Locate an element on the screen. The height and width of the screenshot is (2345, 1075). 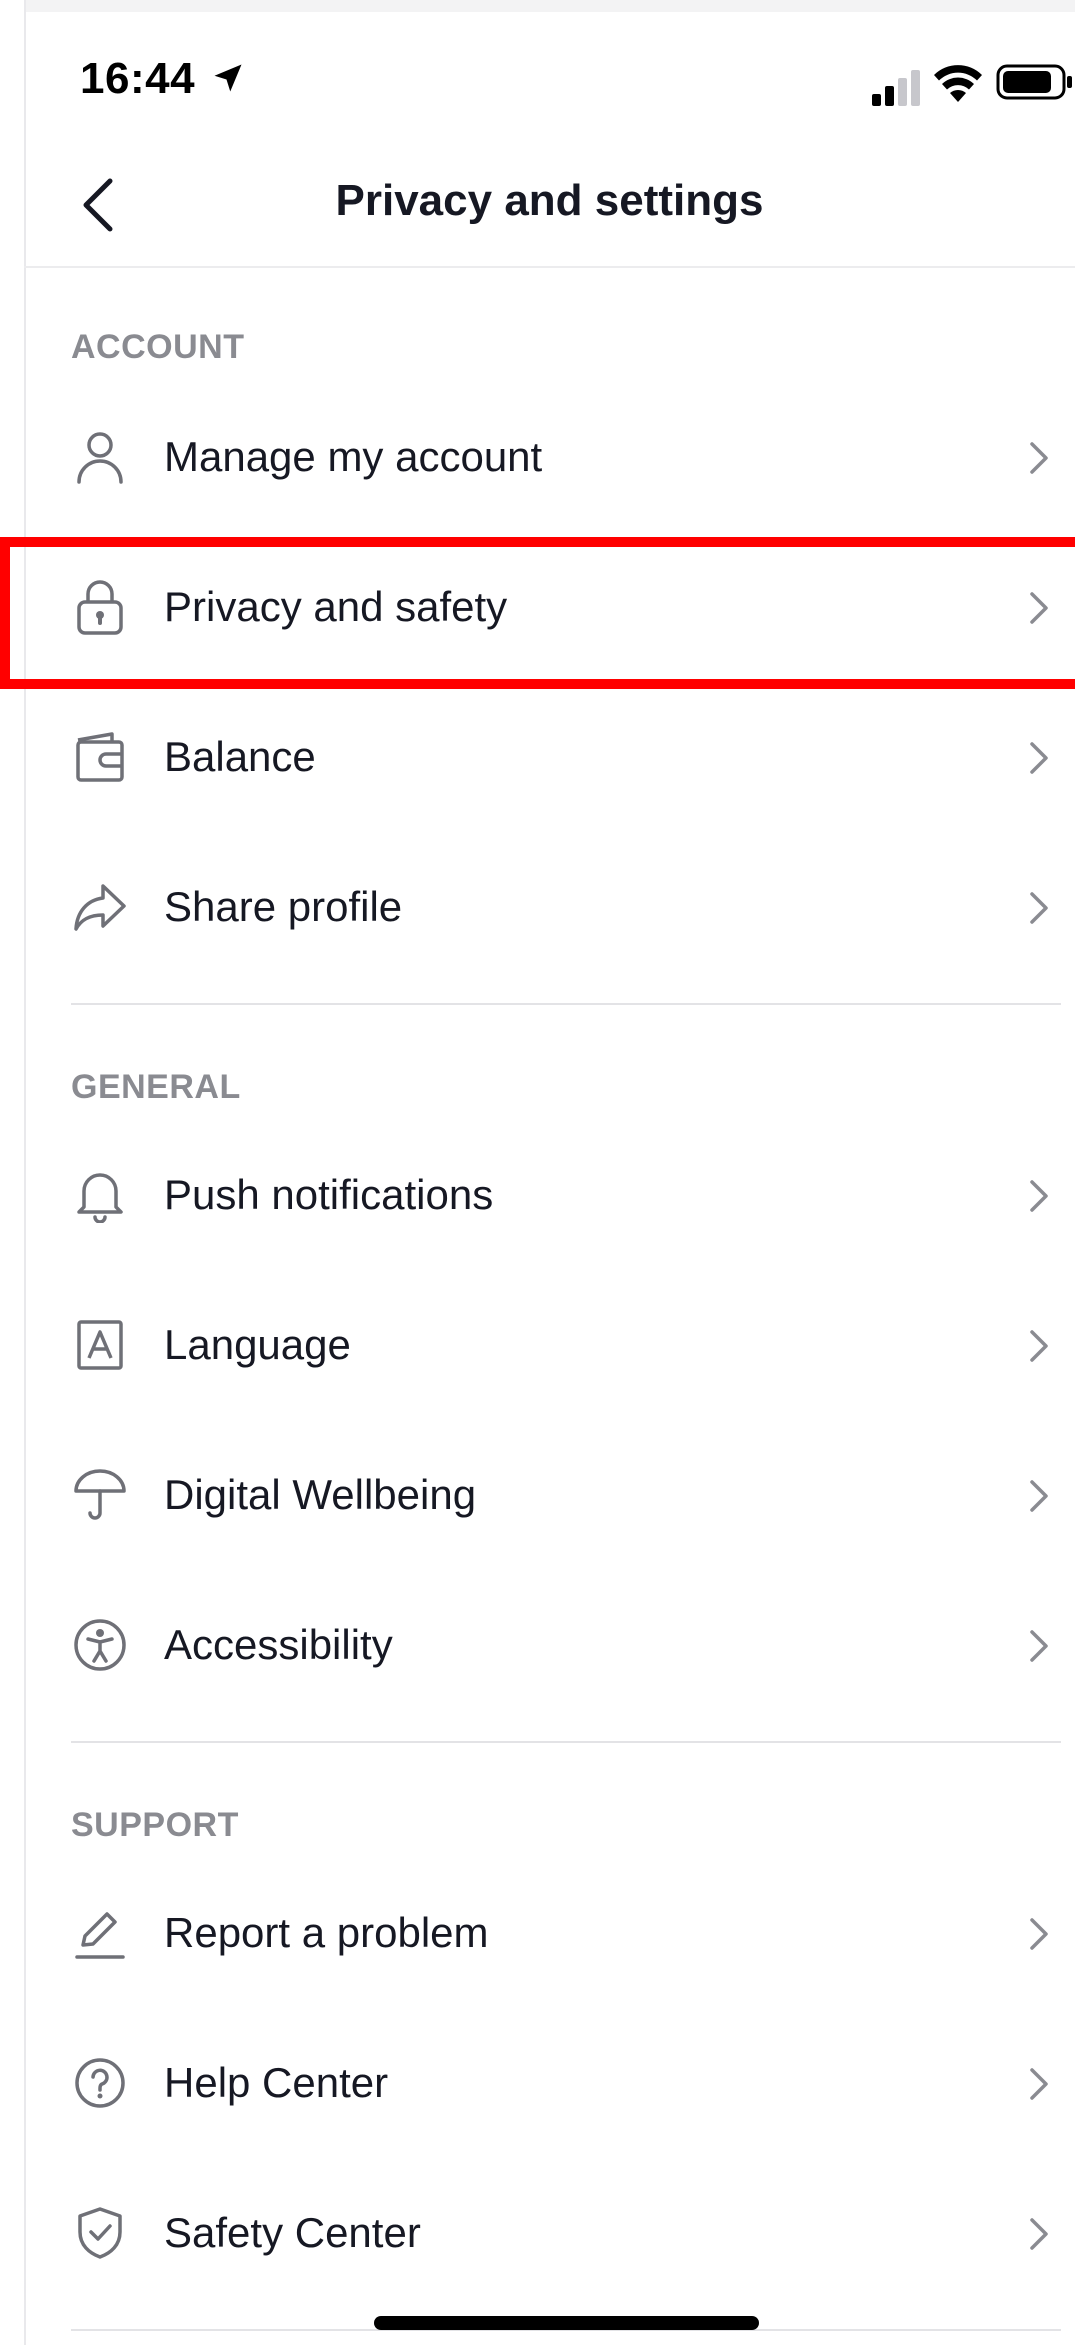
settings-row-label: Share profile is located at coordinates (283, 906).